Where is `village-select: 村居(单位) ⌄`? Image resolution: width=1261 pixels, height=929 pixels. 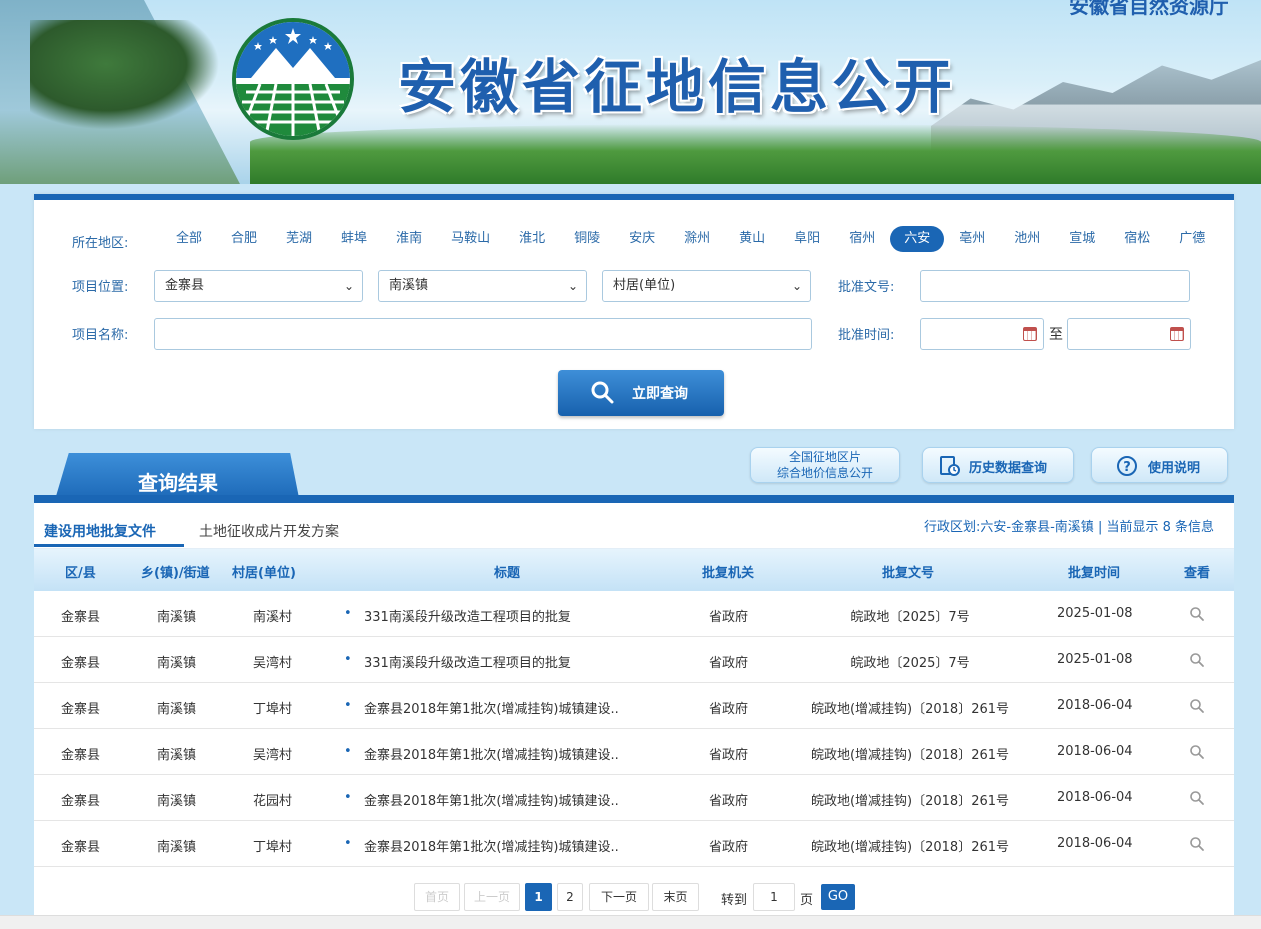
village-select: 村居(单位) ⌄ is located at coordinates (706, 286).